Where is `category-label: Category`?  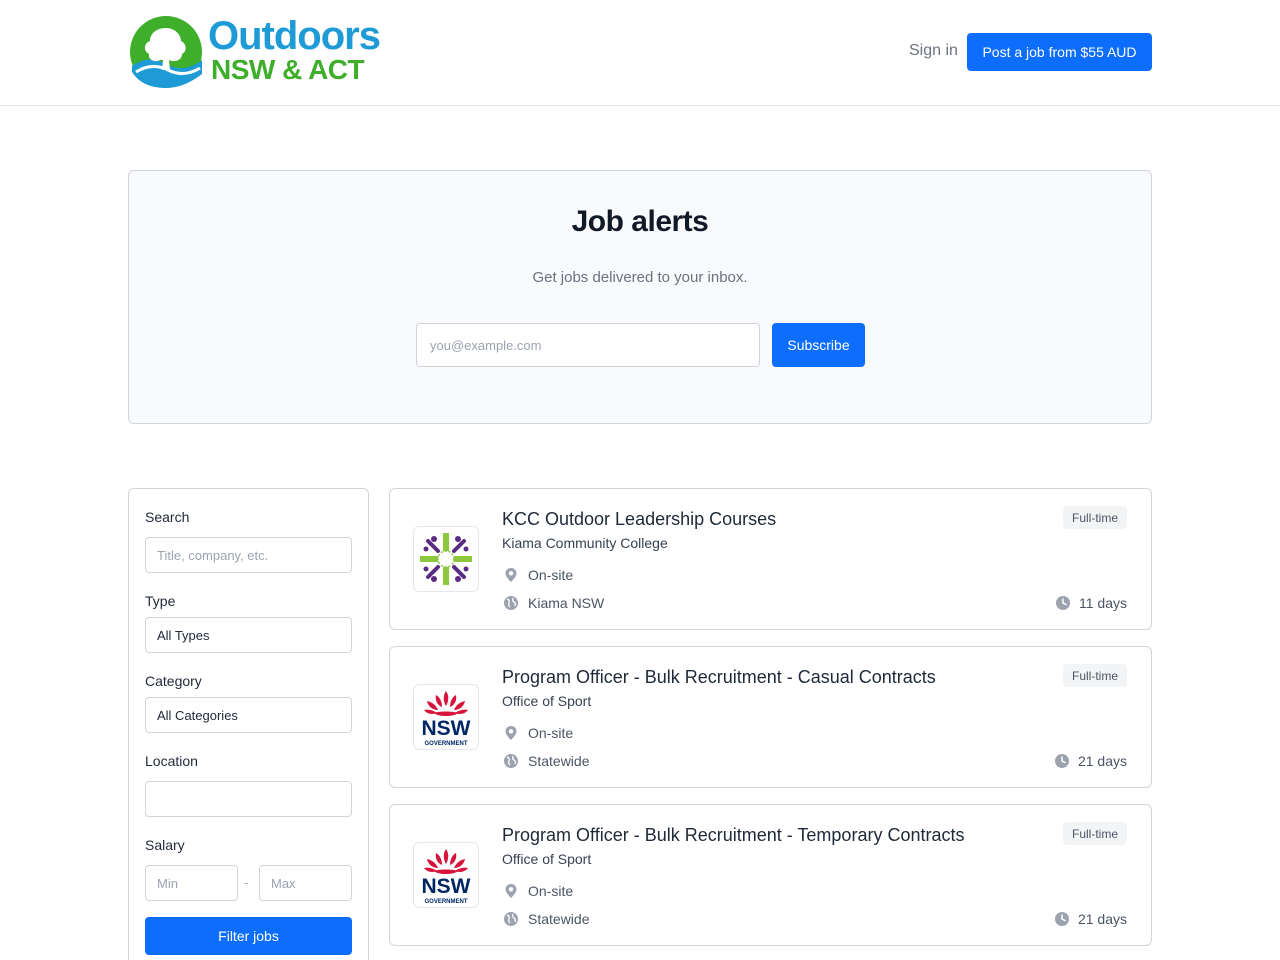
category-label: Category is located at coordinates (173, 681).